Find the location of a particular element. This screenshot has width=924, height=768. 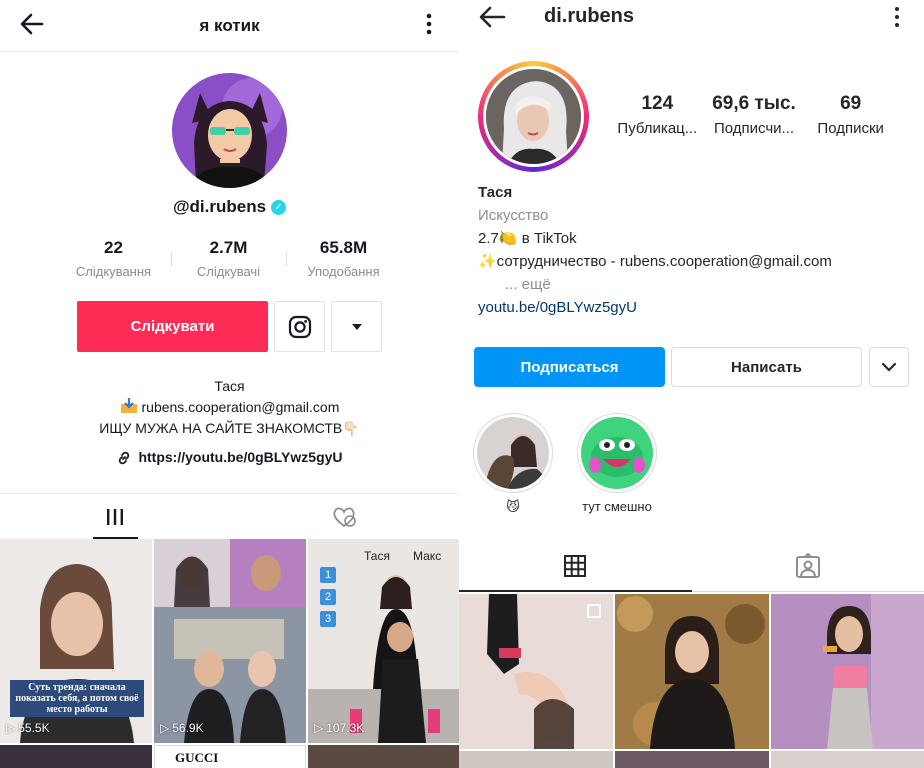

bio-link-text: https://youtu.be/0gBLYwz5gyU is located at coordinates (240, 457).